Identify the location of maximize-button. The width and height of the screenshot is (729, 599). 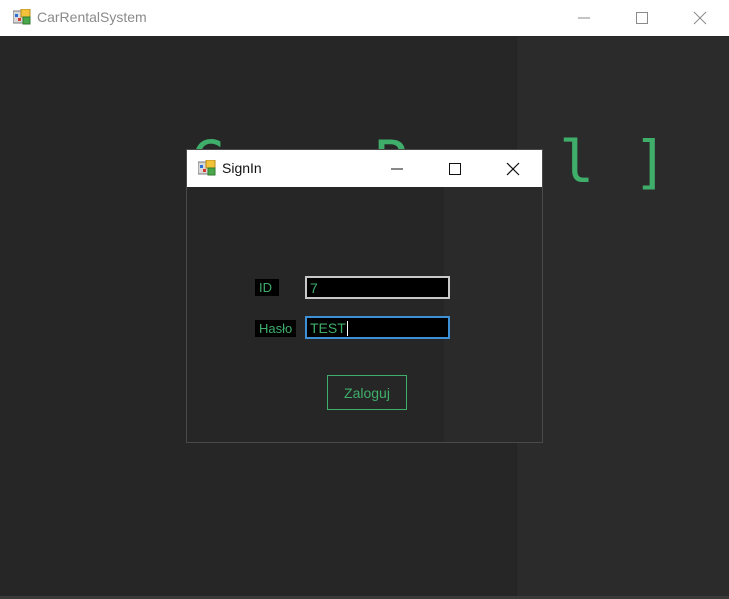
(642, 18).